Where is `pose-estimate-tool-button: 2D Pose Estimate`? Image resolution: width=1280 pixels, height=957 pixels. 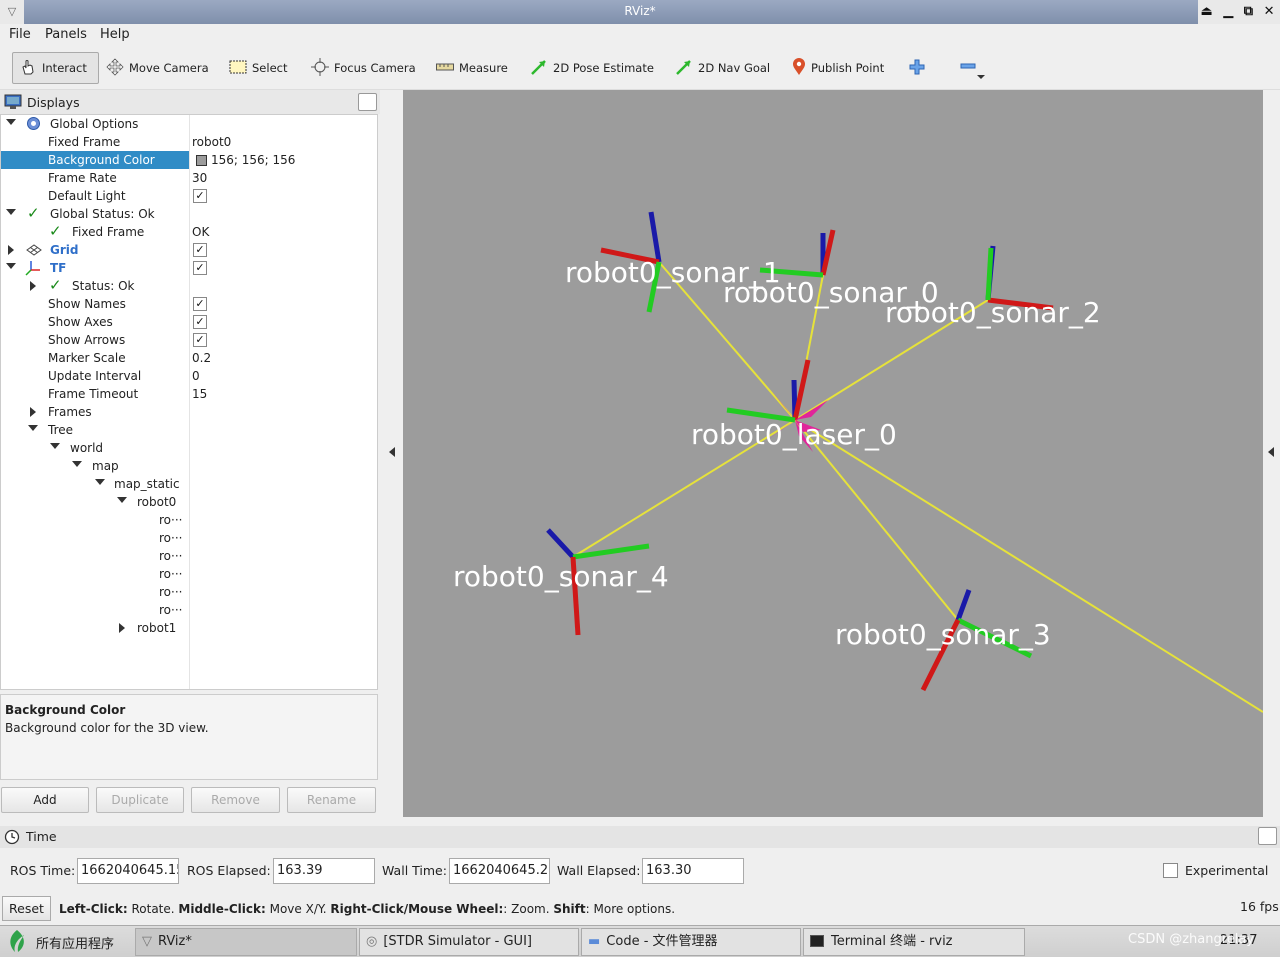
pose-estimate-tool-button: 2D Pose Estimate is located at coordinates (592, 68).